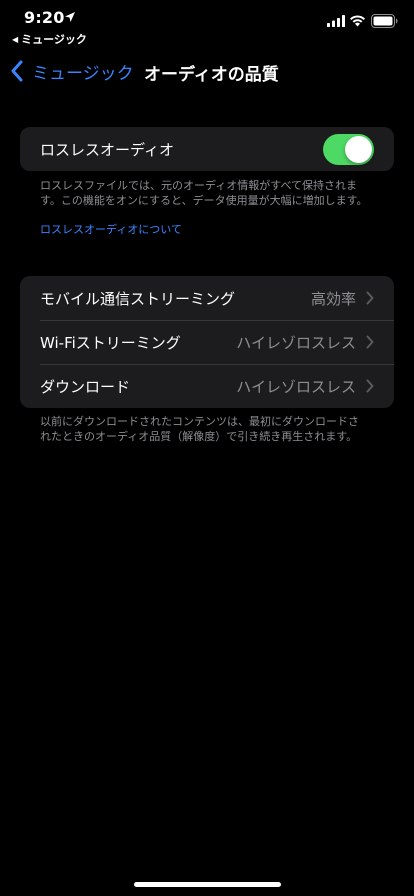 Image resolution: width=414 pixels, height=896 pixels. I want to click on lossless-settings-group: ロスレスオーディオ, so click(207, 149).